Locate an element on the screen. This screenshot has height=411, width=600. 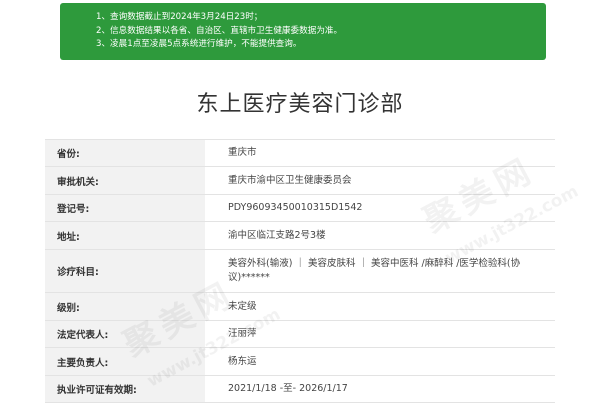
detail-value: 汪丽萍 is located at coordinates (242, 333).